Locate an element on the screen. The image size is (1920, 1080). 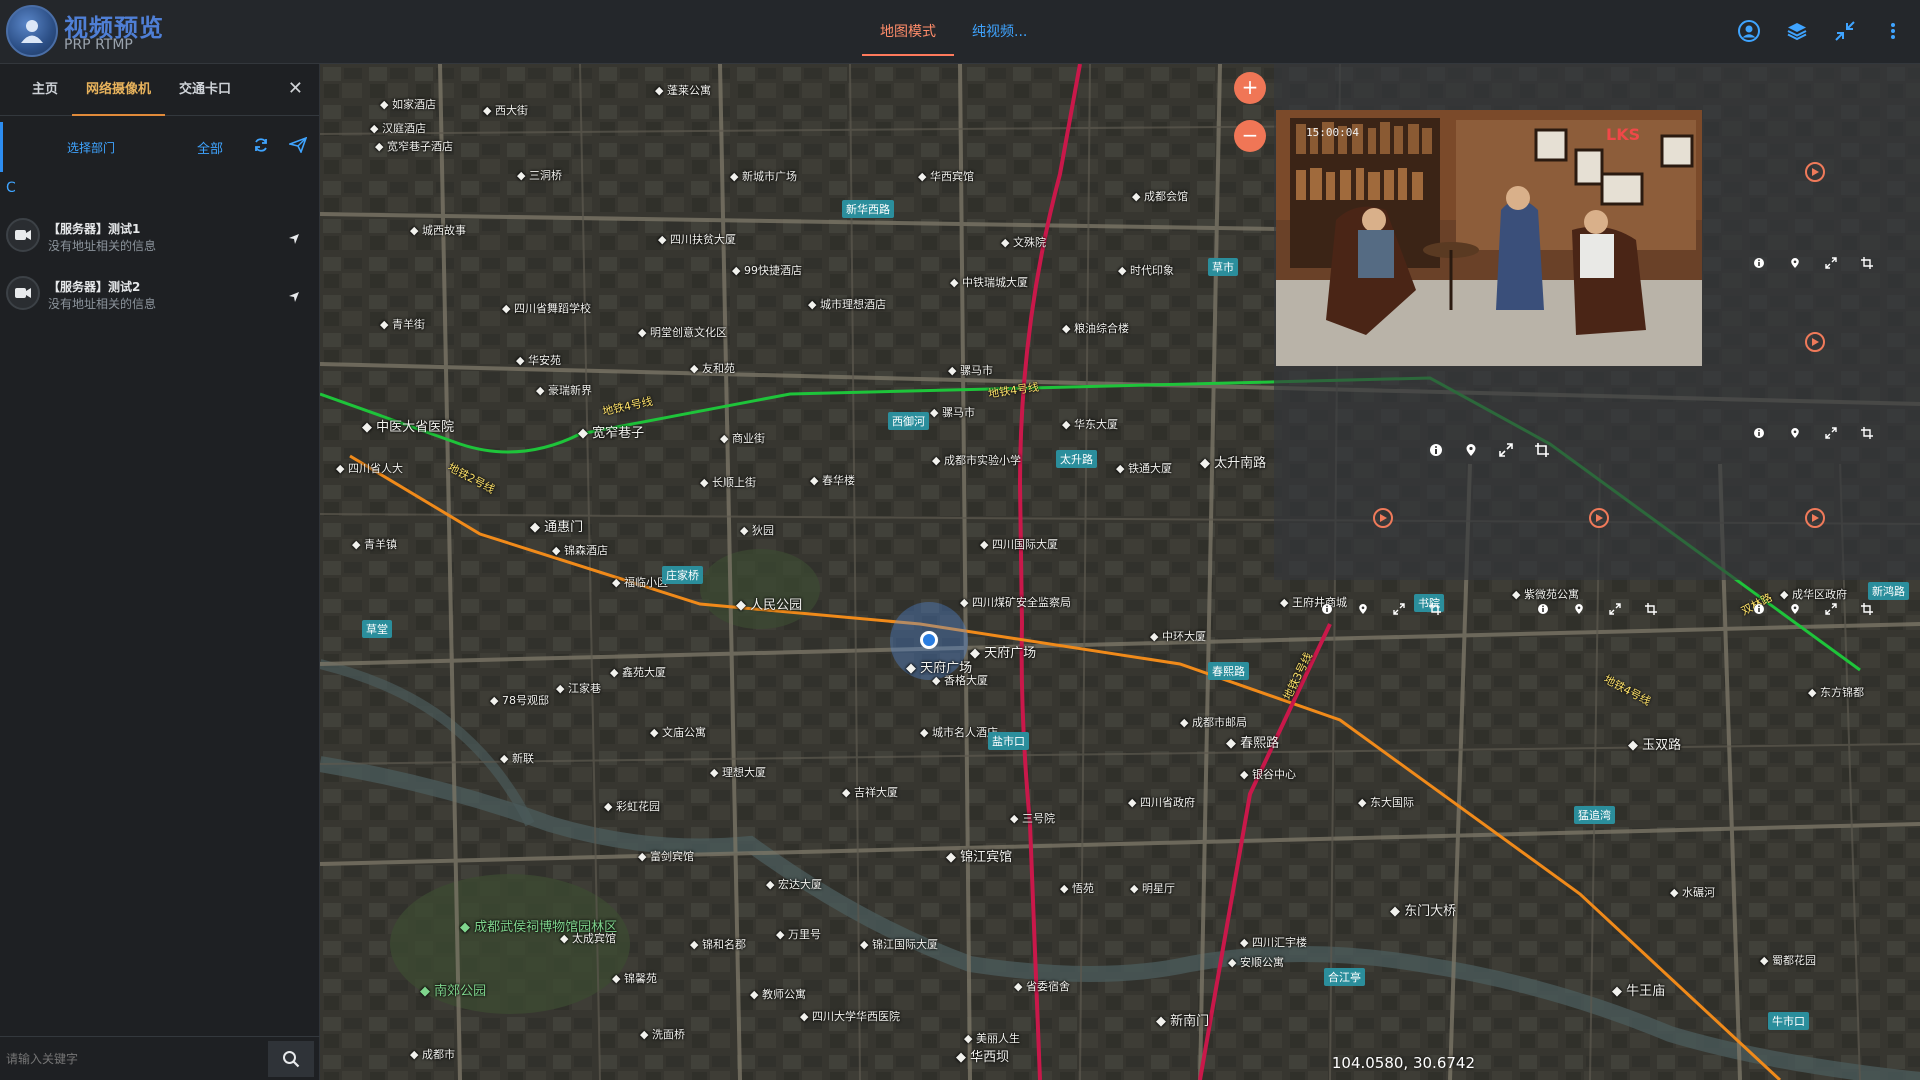
live-video-stream: LKS 15:00:04 is located at coordinates (1489, 238).